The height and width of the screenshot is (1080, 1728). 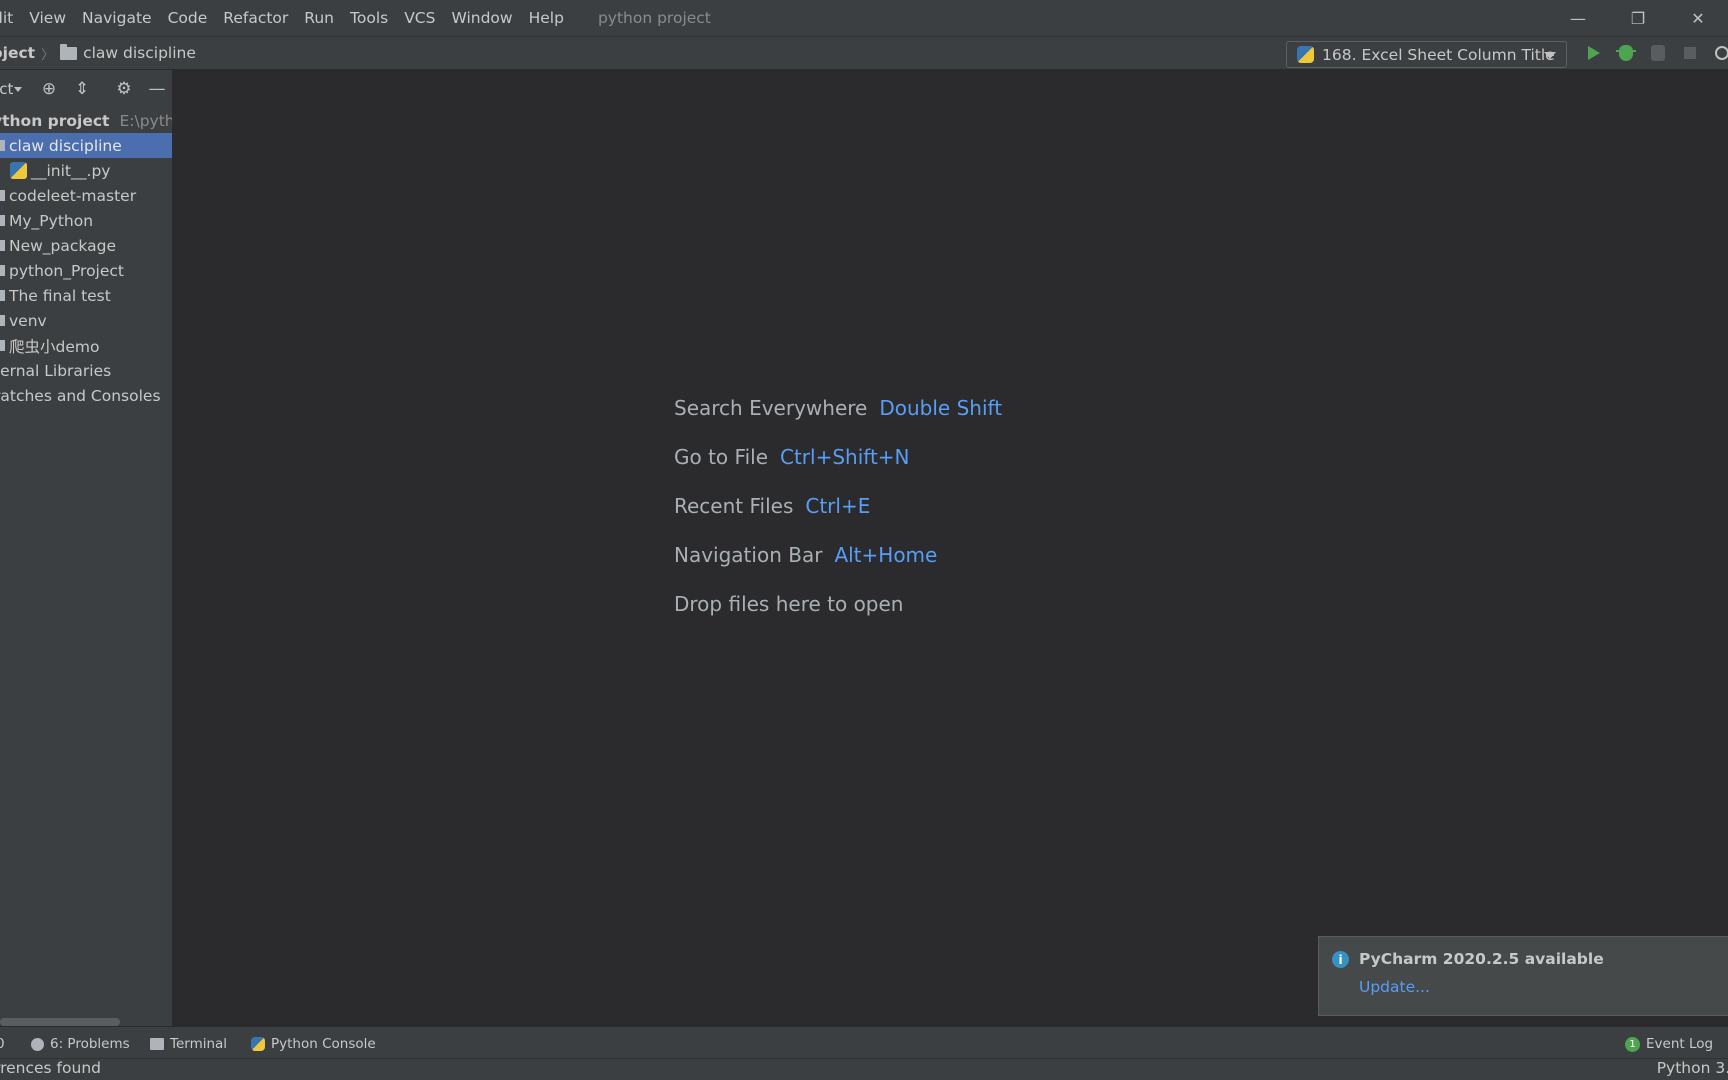 I want to click on tree-item-label: venv, so click(x=28, y=320).